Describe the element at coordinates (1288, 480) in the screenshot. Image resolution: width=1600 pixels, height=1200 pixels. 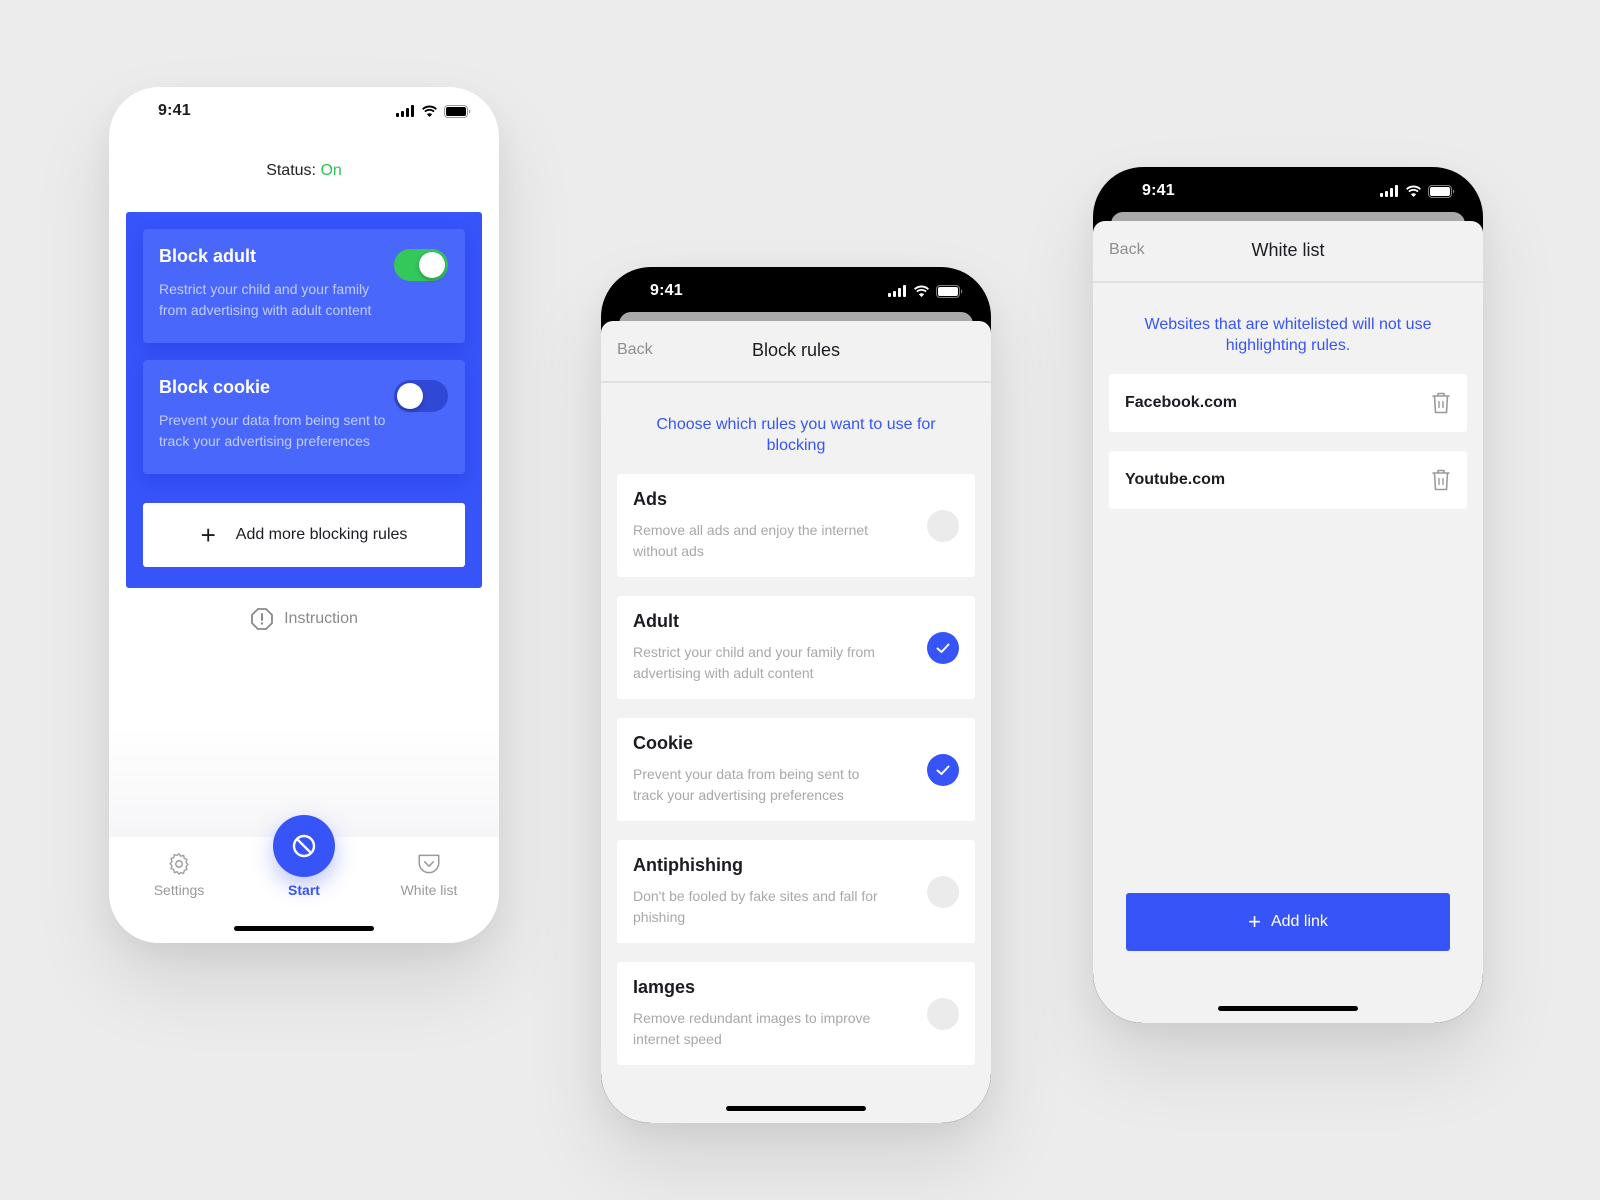
I see `site-item-youtube: Youtube.com` at that location.